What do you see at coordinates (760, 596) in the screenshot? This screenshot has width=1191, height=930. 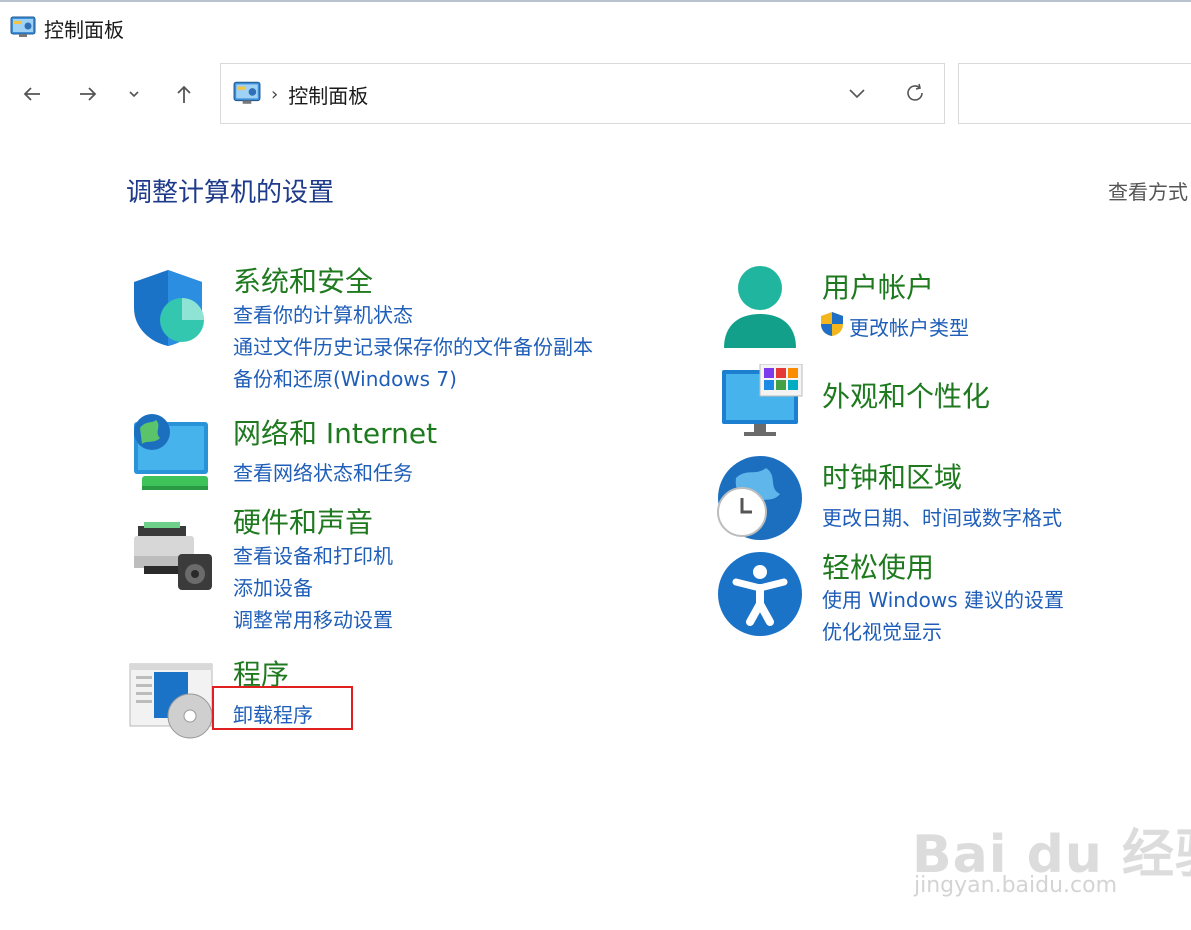 I see `accessibility-icon` at bounding box center [760, 596].